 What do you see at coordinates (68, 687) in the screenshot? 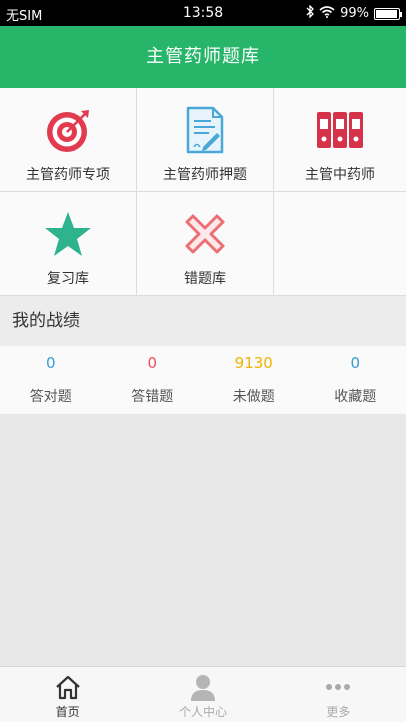
I see `home-icon` at bounding box center [68, 687].